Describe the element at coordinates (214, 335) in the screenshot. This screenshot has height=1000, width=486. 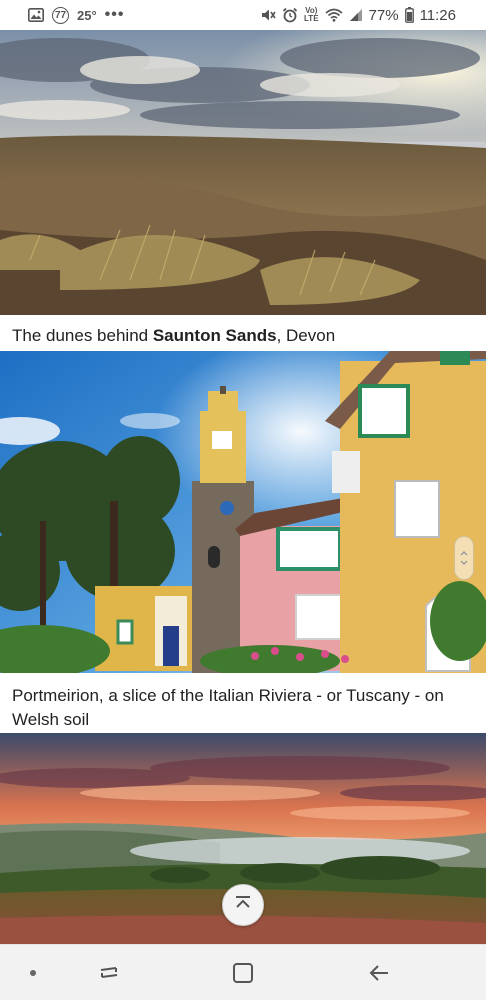
I see `caption-bold-place: Saunton Sands` at that location.